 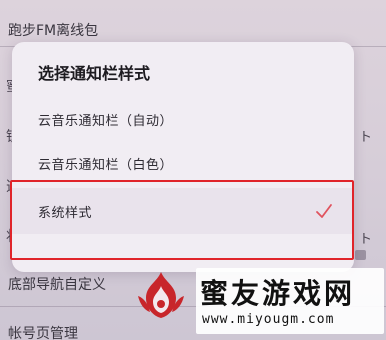 What do you see at coordinates (94, 73) in the screenshot?
I see `dialog-title: 选择通知栏样式` at bounding box center [94, 73].